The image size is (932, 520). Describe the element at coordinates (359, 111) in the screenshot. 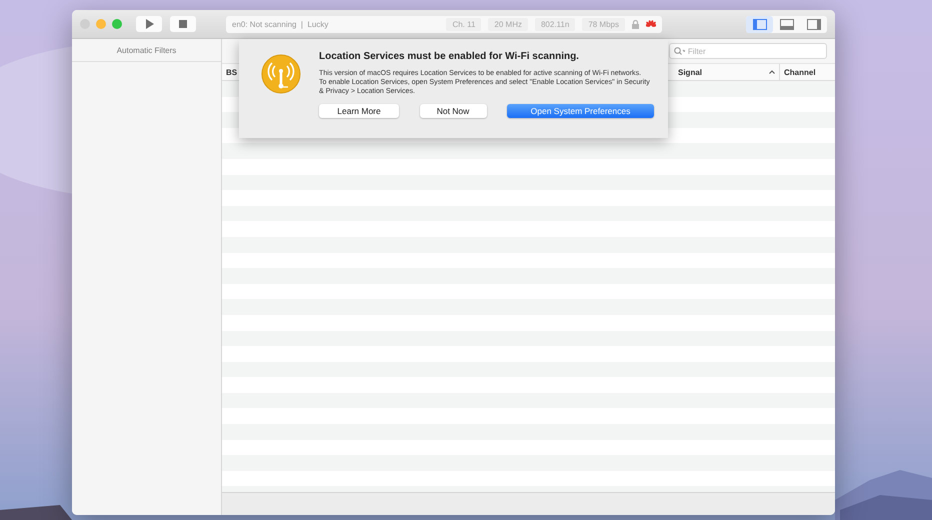

I see `dialog-button: Learn More` at that location.